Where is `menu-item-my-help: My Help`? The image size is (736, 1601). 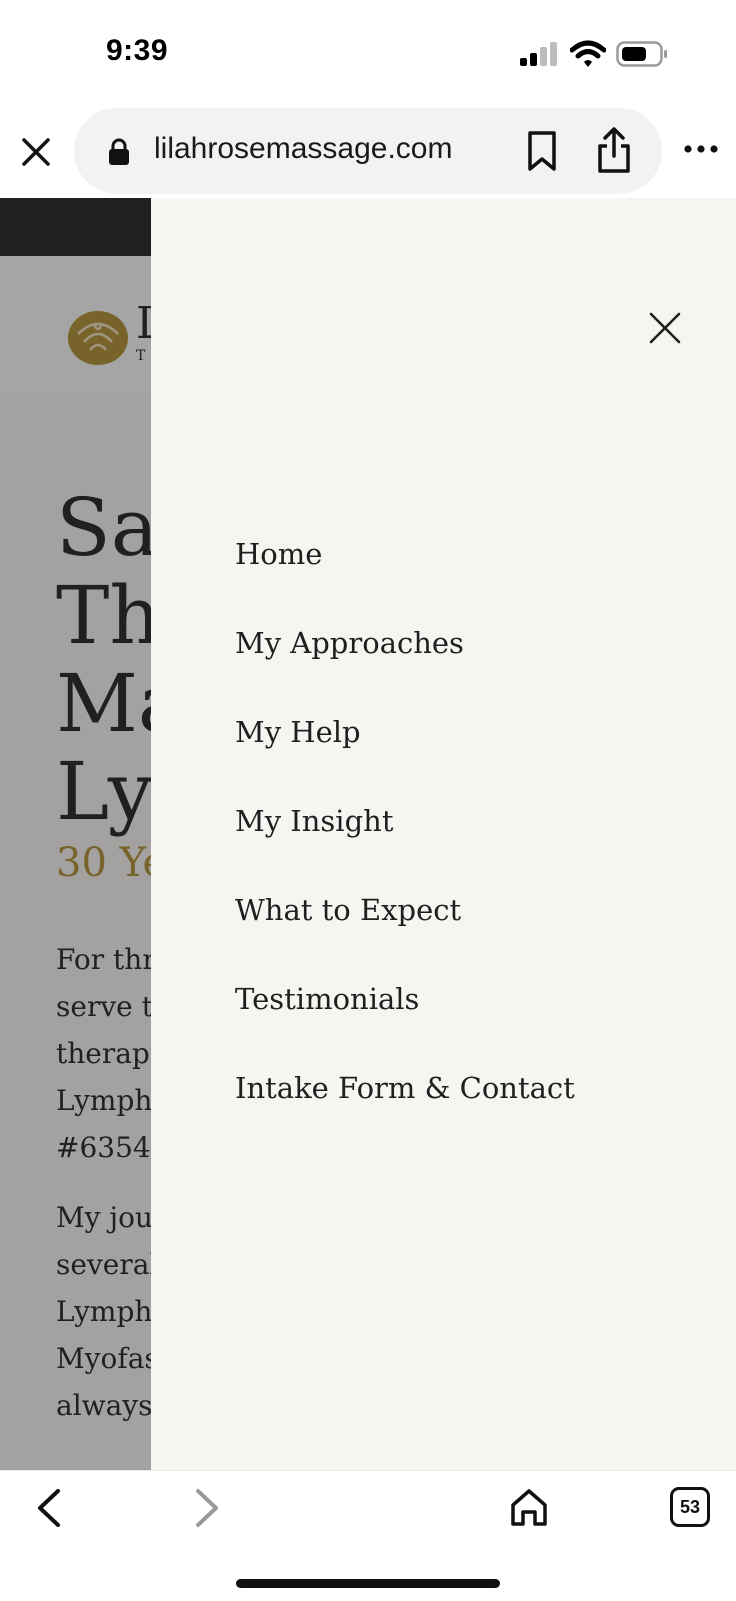
menu-item-my-help: My Help is located at coordinates (405, 756).